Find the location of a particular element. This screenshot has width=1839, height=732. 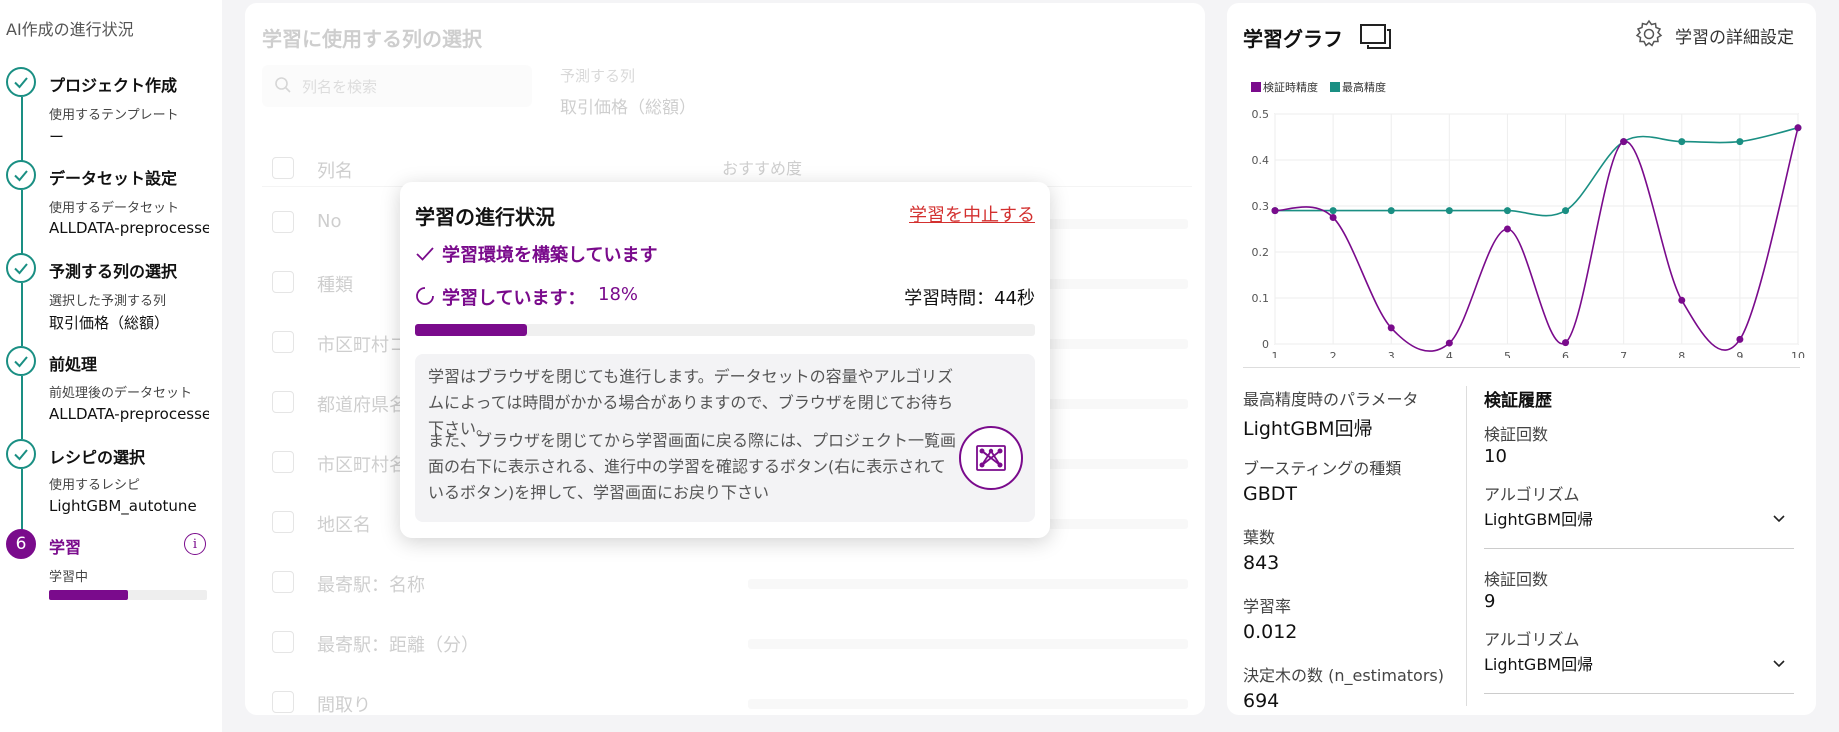

stop-training-link: 学習を中止する is located at coordinates (972, 214).